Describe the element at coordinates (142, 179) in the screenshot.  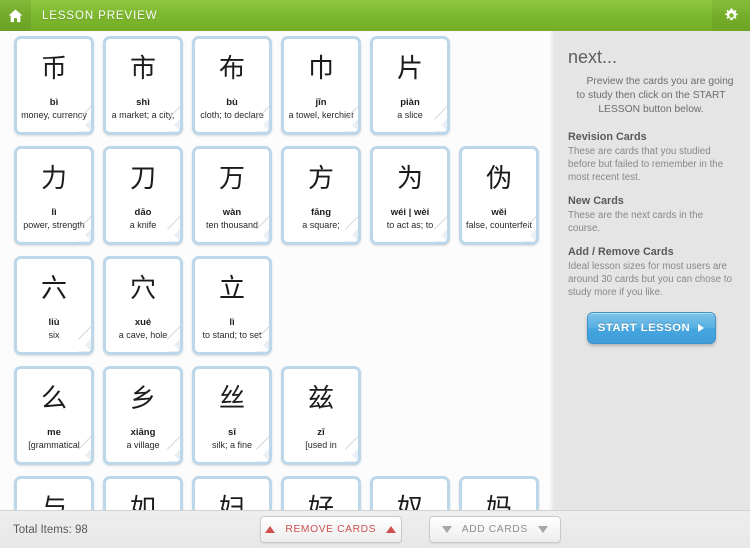
I see `flashcard-hanzi: 刀` at that location.